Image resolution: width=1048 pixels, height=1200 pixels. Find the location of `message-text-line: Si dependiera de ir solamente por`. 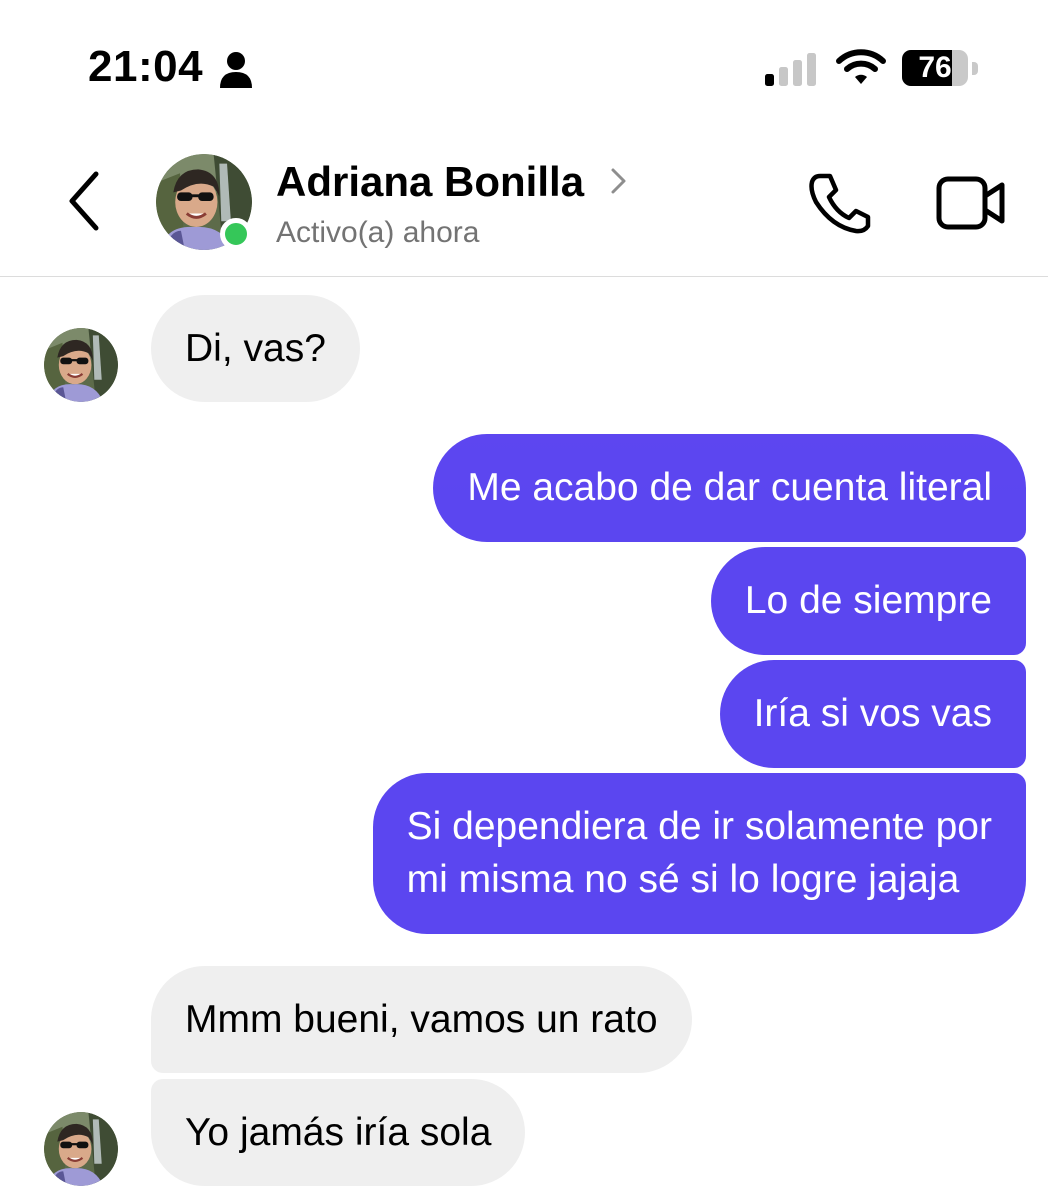

message-text-line: Si dependiera de ir solamente por is located at coordinates (699, 826).